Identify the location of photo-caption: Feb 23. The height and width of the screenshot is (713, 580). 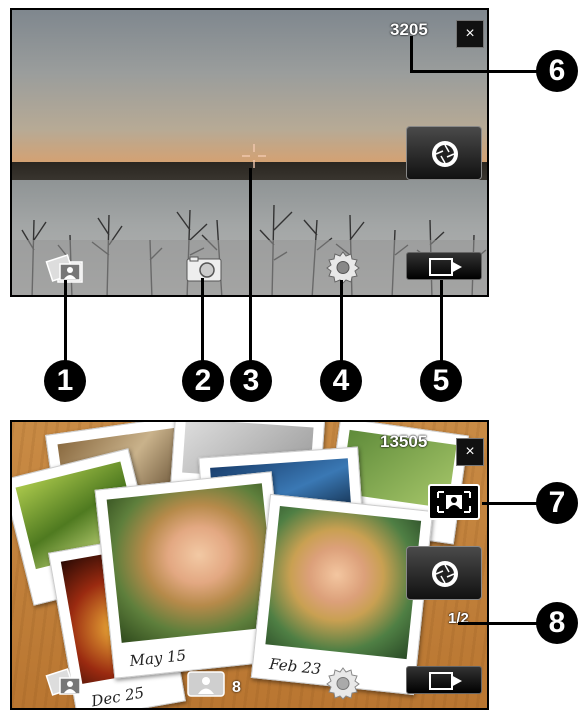
(295, 666).